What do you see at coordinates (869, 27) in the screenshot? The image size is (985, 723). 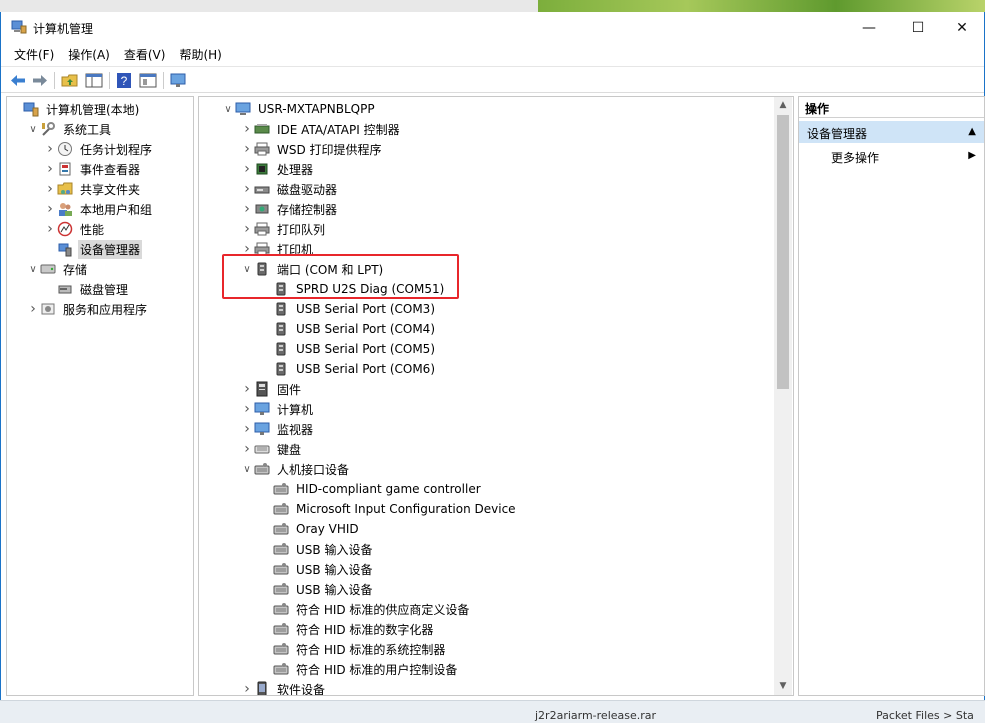 I see `minimize-button: —` at bounding box center [869, 27].